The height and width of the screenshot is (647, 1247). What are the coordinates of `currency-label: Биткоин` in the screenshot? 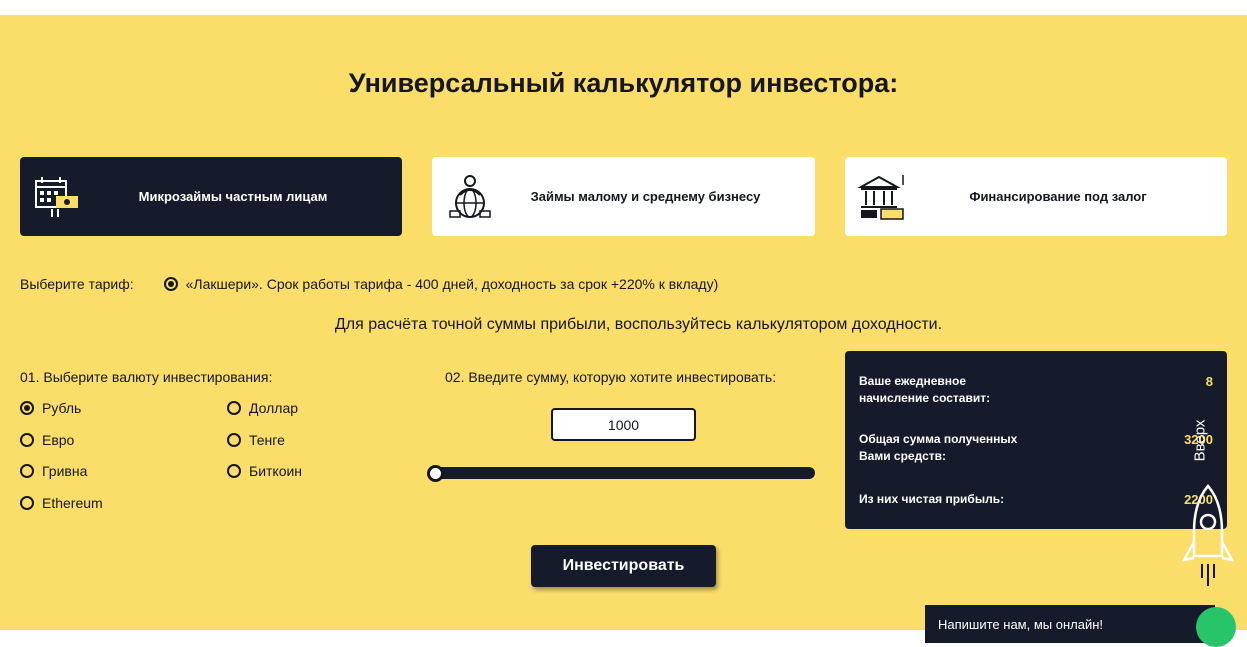 It's located at (276, 471).